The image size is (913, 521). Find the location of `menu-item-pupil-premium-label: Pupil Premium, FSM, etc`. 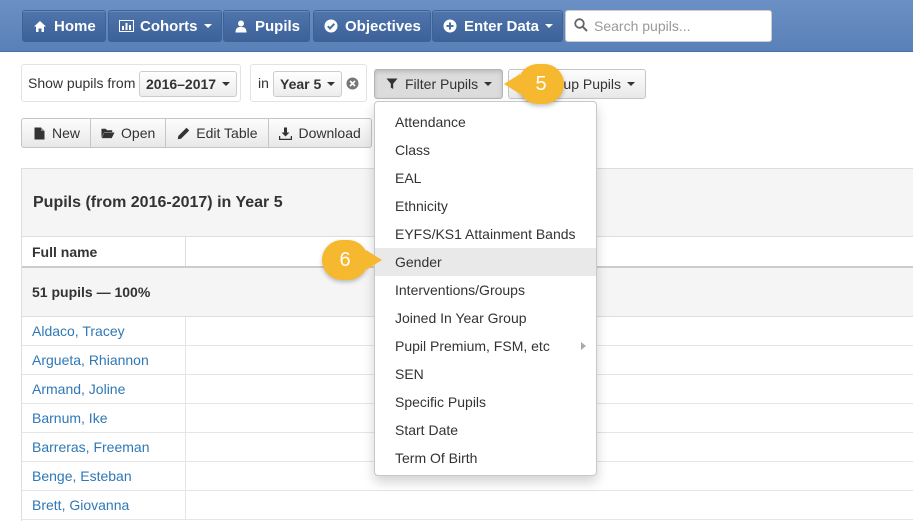

menu-item-pupil-premium-label: Pupil Premium, FSM, etc is located at coordinates (472, 346).